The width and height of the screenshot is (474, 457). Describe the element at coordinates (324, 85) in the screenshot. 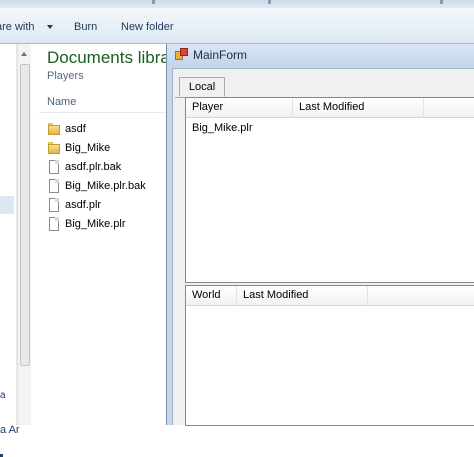

I see `tab-strip: Local` at that location.